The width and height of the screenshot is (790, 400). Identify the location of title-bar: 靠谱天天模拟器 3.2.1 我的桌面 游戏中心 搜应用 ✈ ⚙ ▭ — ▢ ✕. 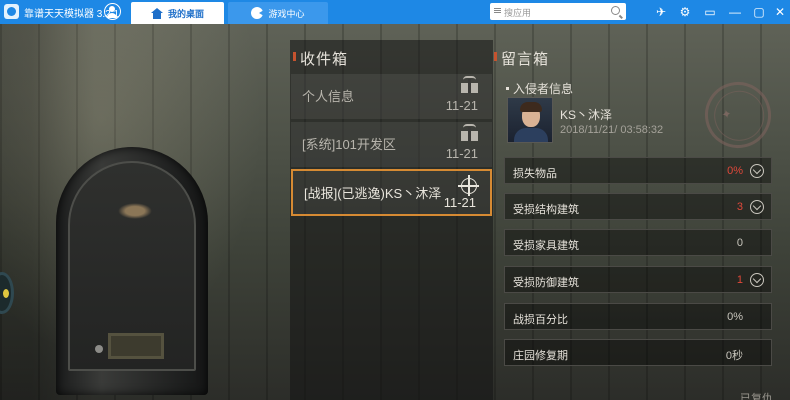
(395, 12).